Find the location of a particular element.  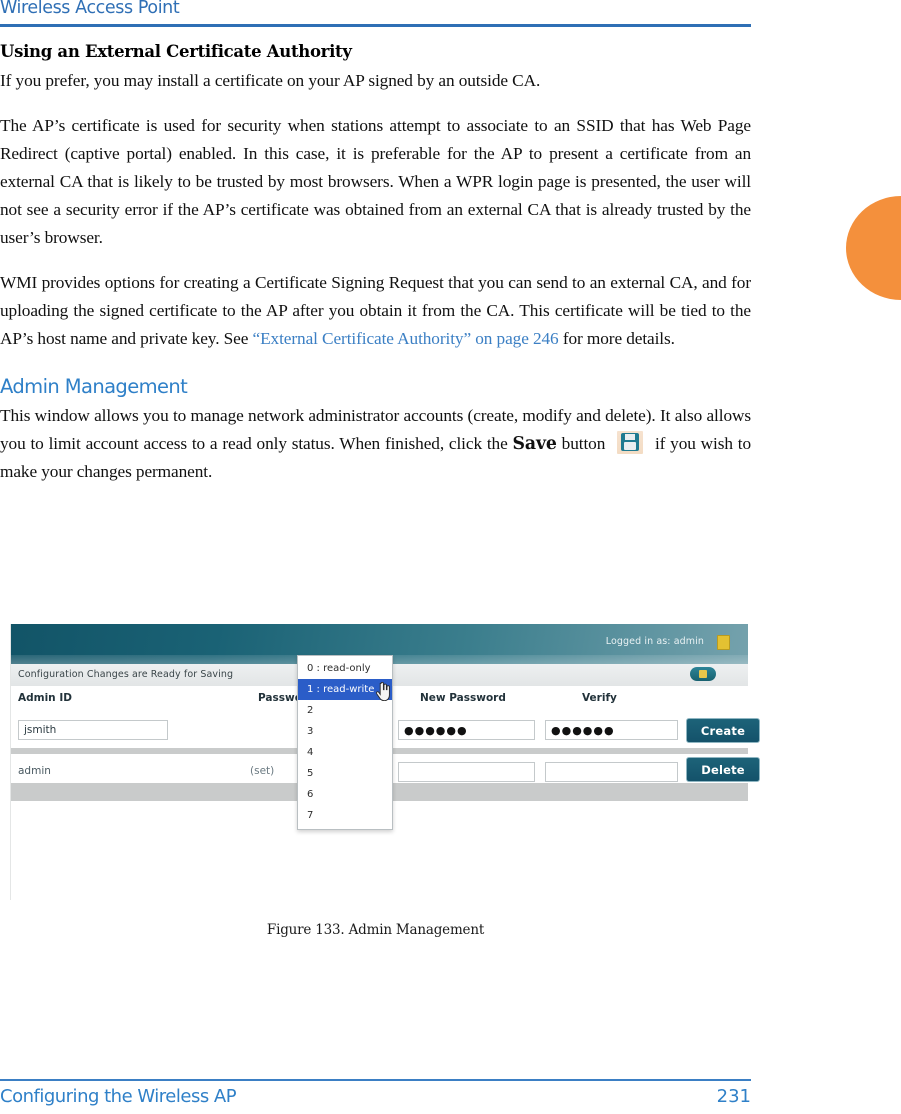

new-password-input-row2 is located at coordinates (466, 772).